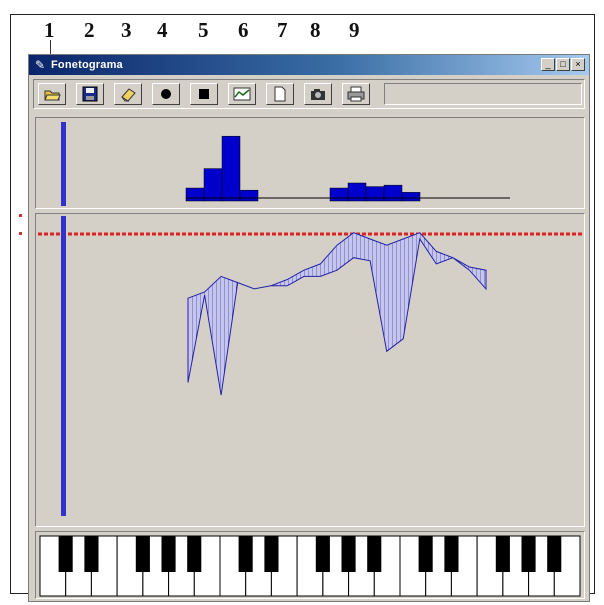 The image size is (604, 605). What do you see at coordinates (309, 65) in the screenshot?
I see `title-bar: ✎ Fonetograma _ □ ×` at bounding box center [309, 65].